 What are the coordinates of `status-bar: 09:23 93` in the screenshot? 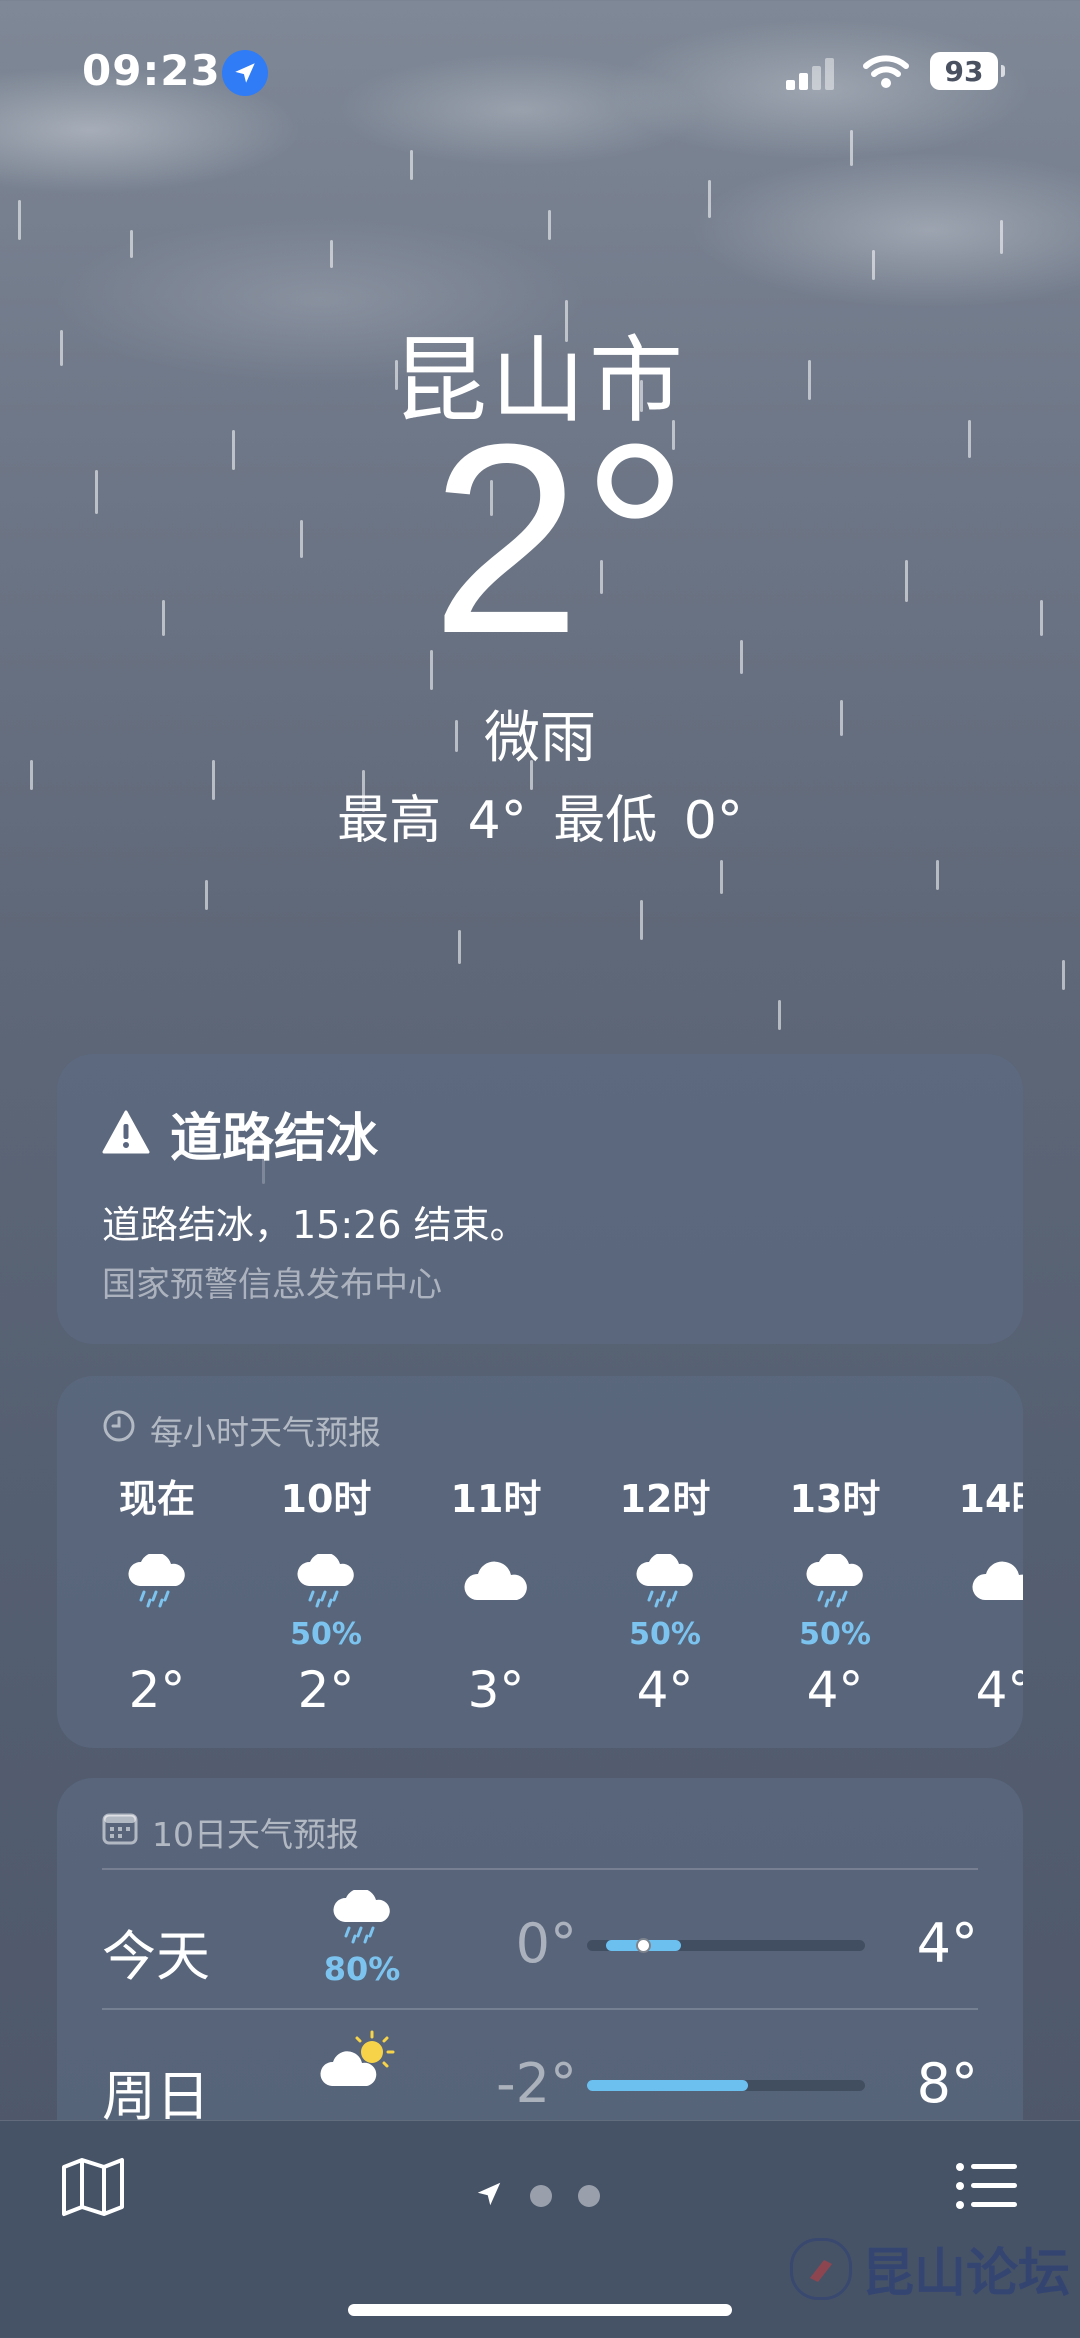 It's located at (540, 72).